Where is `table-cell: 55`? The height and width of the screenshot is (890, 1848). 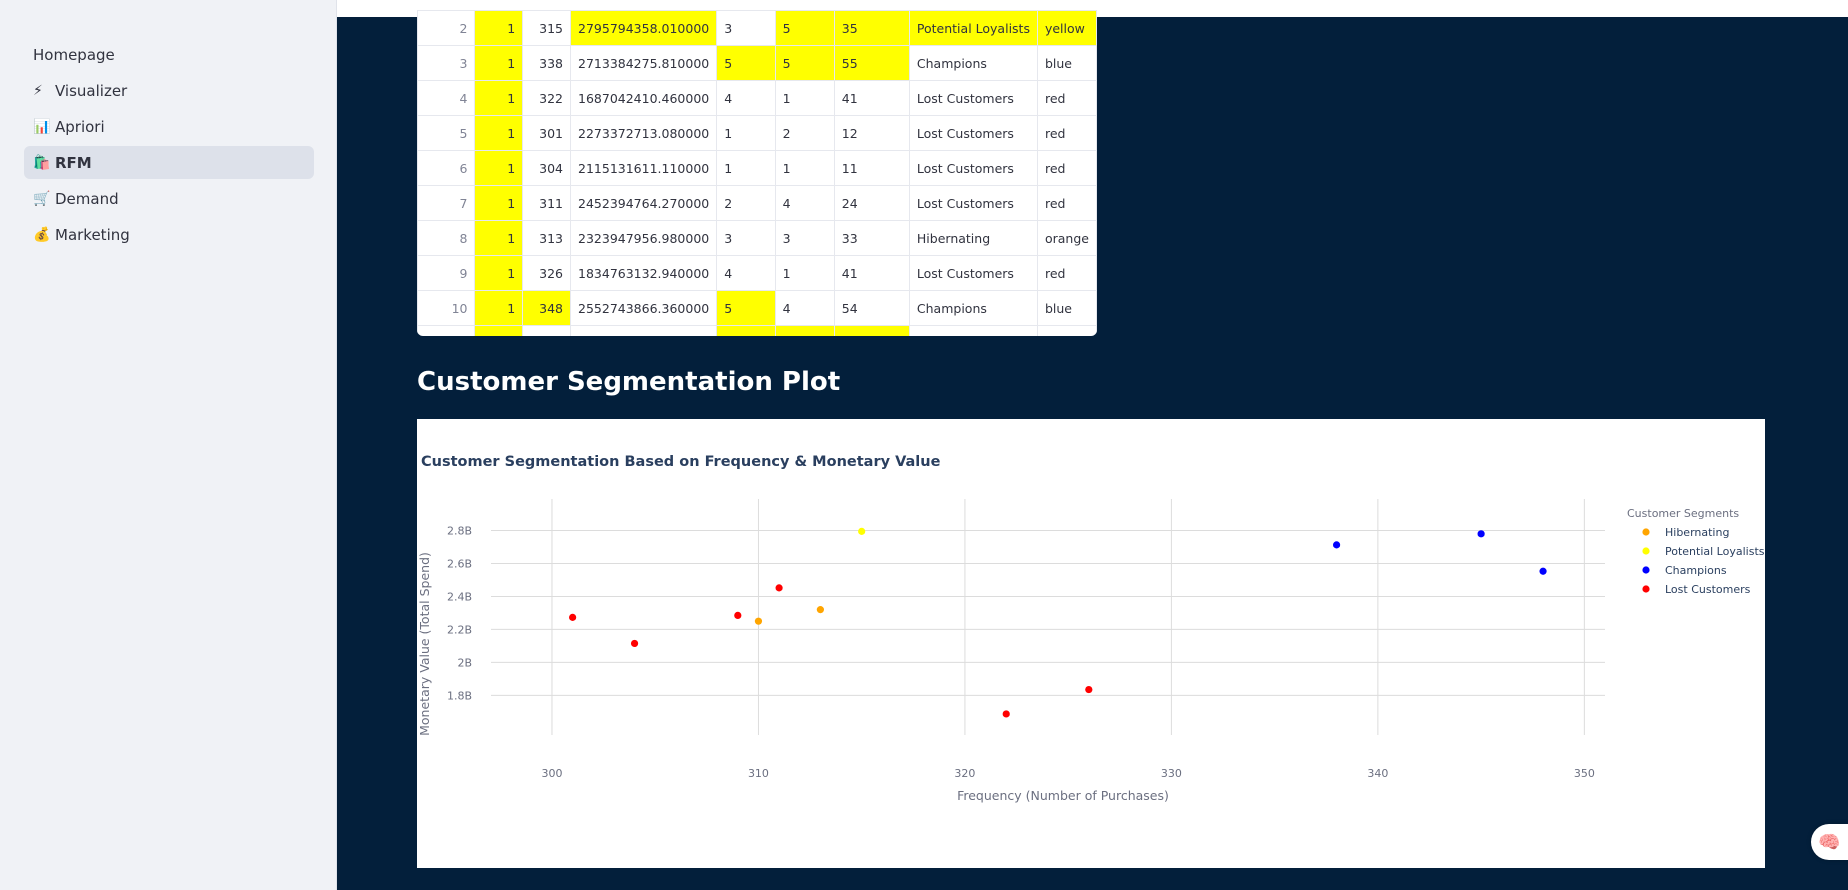 table-cell: 55 is located at coordinates (871, 63).